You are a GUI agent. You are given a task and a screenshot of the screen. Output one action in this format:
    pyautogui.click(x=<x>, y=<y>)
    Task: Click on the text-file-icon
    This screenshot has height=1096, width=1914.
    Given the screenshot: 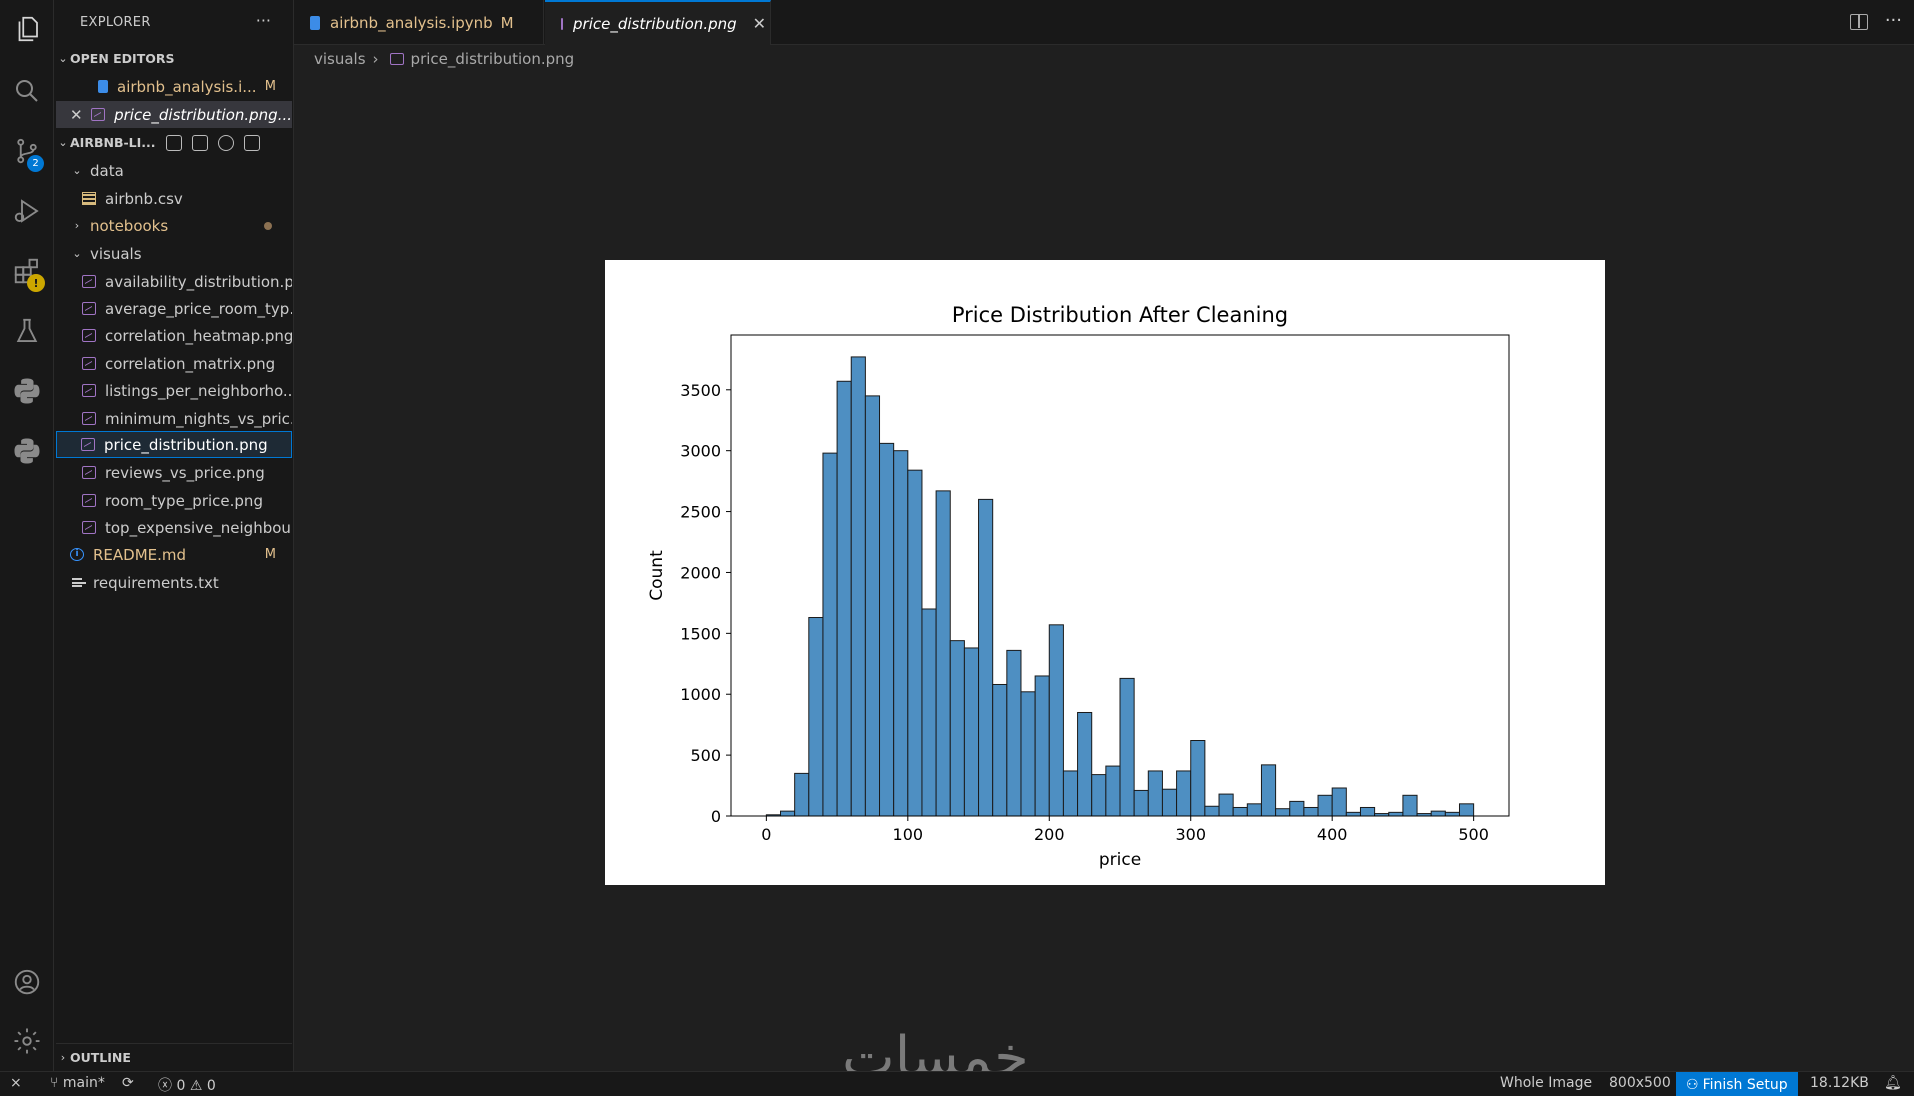 What is the action you would take?
    pyautogui.click(x=79, y=582)
    